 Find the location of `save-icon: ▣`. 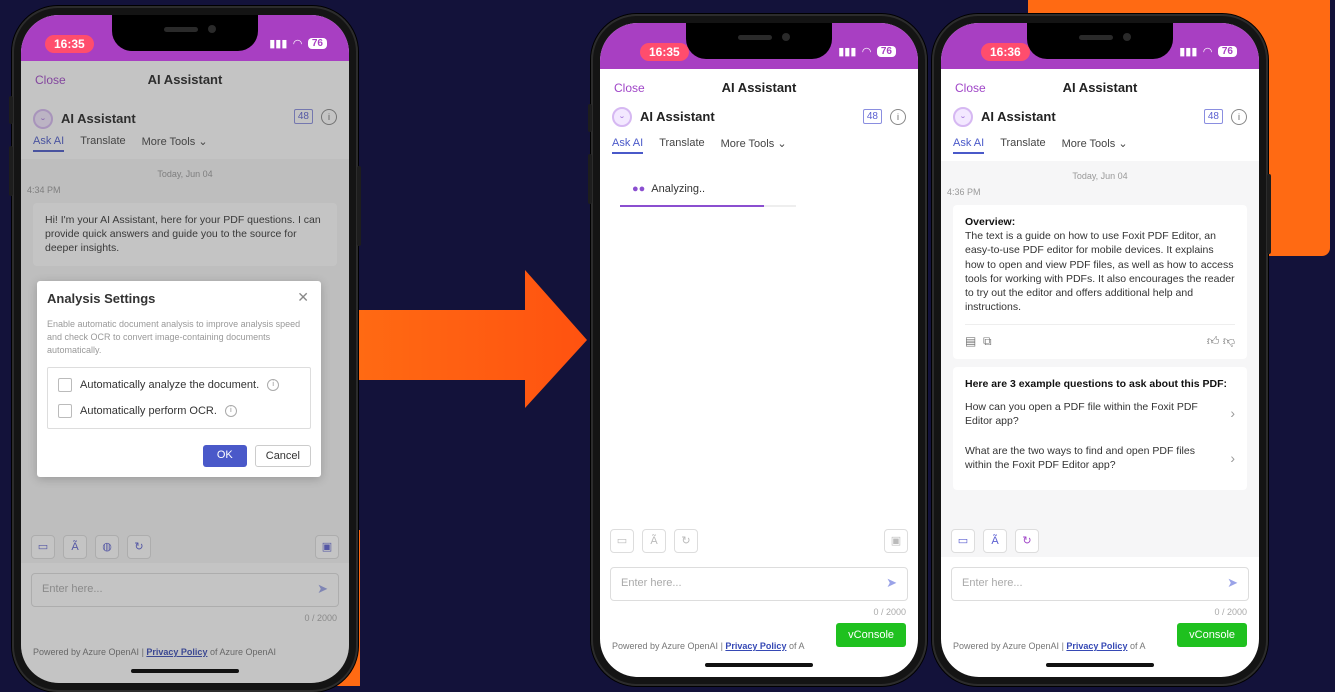

save-icon: ▣ is located at coordinates (896, 541).